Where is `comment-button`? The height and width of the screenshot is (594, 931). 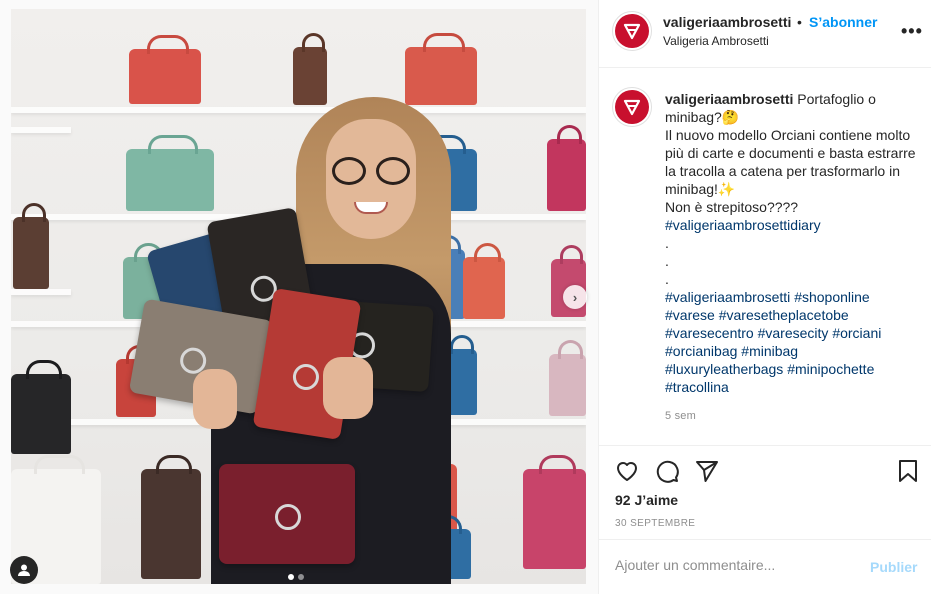 comment-button is located at coordinates (667, 471).